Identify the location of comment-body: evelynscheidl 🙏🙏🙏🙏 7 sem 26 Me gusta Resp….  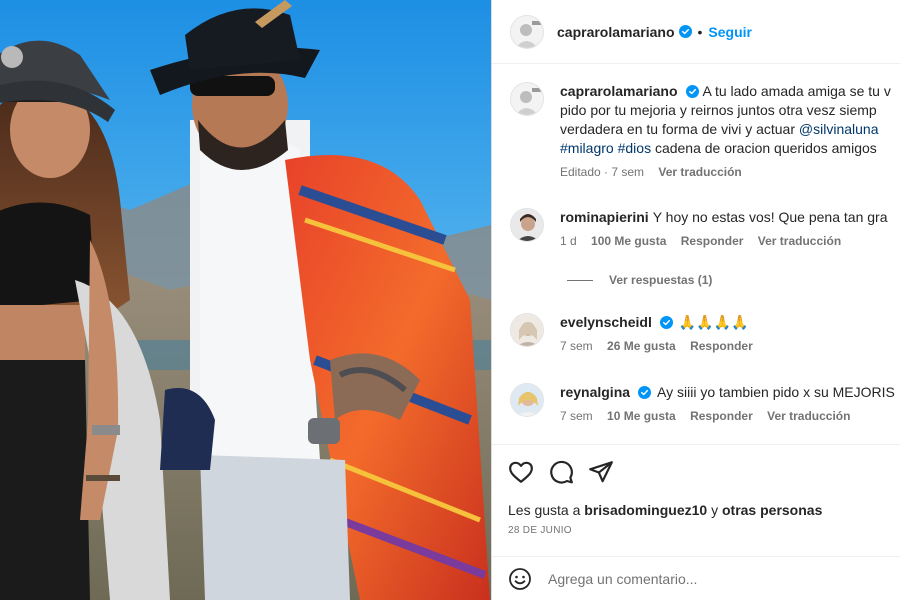
(662, 333).